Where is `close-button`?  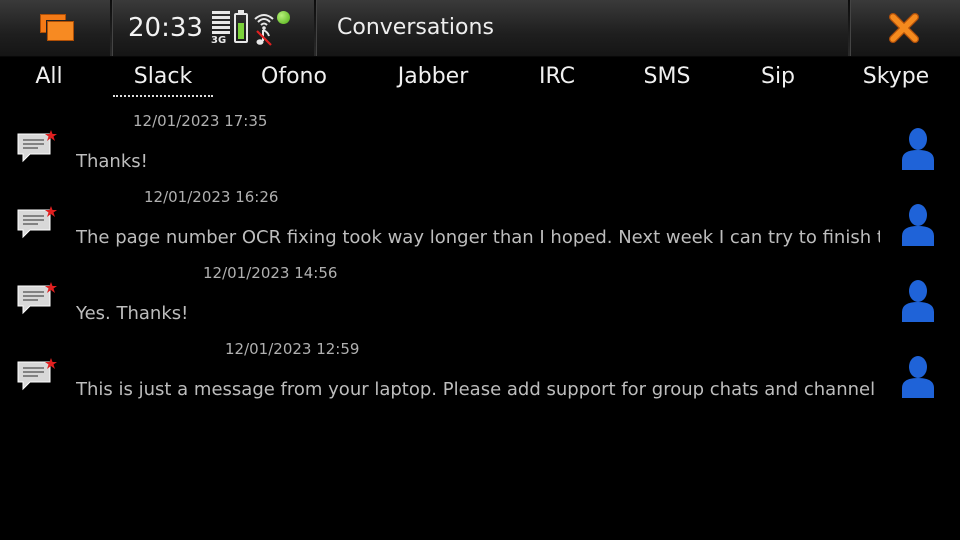
close-button is located at coordinates (905, 28).